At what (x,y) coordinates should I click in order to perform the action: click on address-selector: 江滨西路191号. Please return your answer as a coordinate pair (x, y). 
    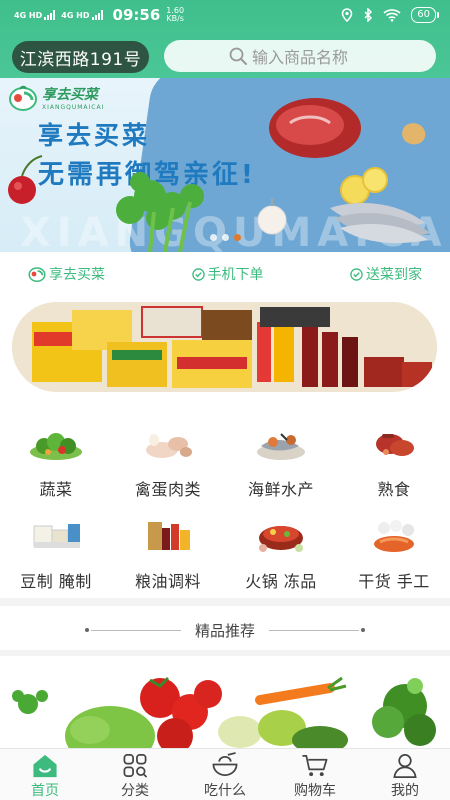
    Looking at the image, I should click on (80, 57).